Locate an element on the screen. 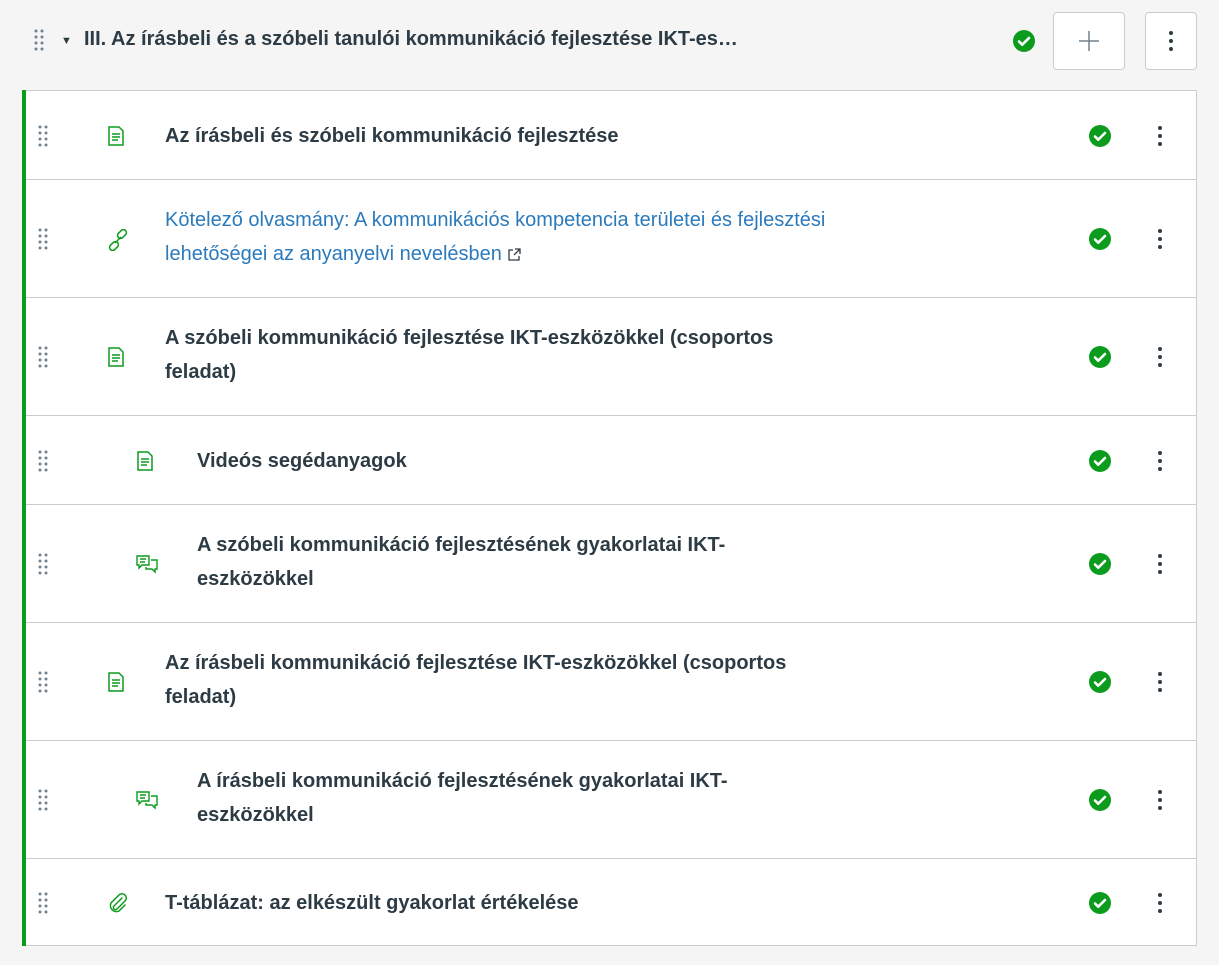 This screenshot has height=965, width=1219. item-title: Videós segédanyagok is located at coordinates (302, 461).